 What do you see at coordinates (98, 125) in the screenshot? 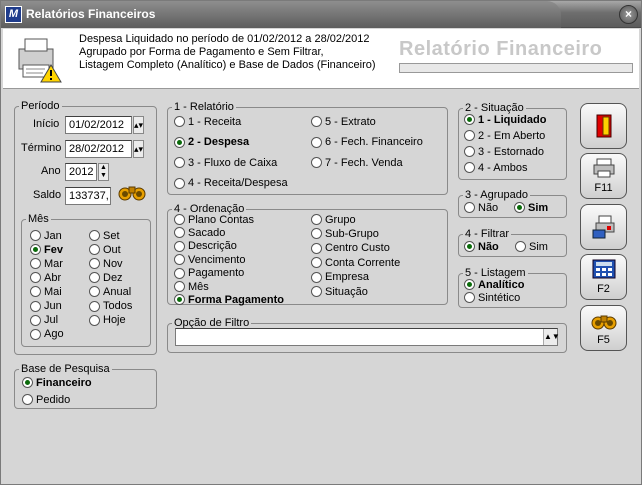
I see `inicio-date-field: 01/02/2012` at bounding box center [98, 125].